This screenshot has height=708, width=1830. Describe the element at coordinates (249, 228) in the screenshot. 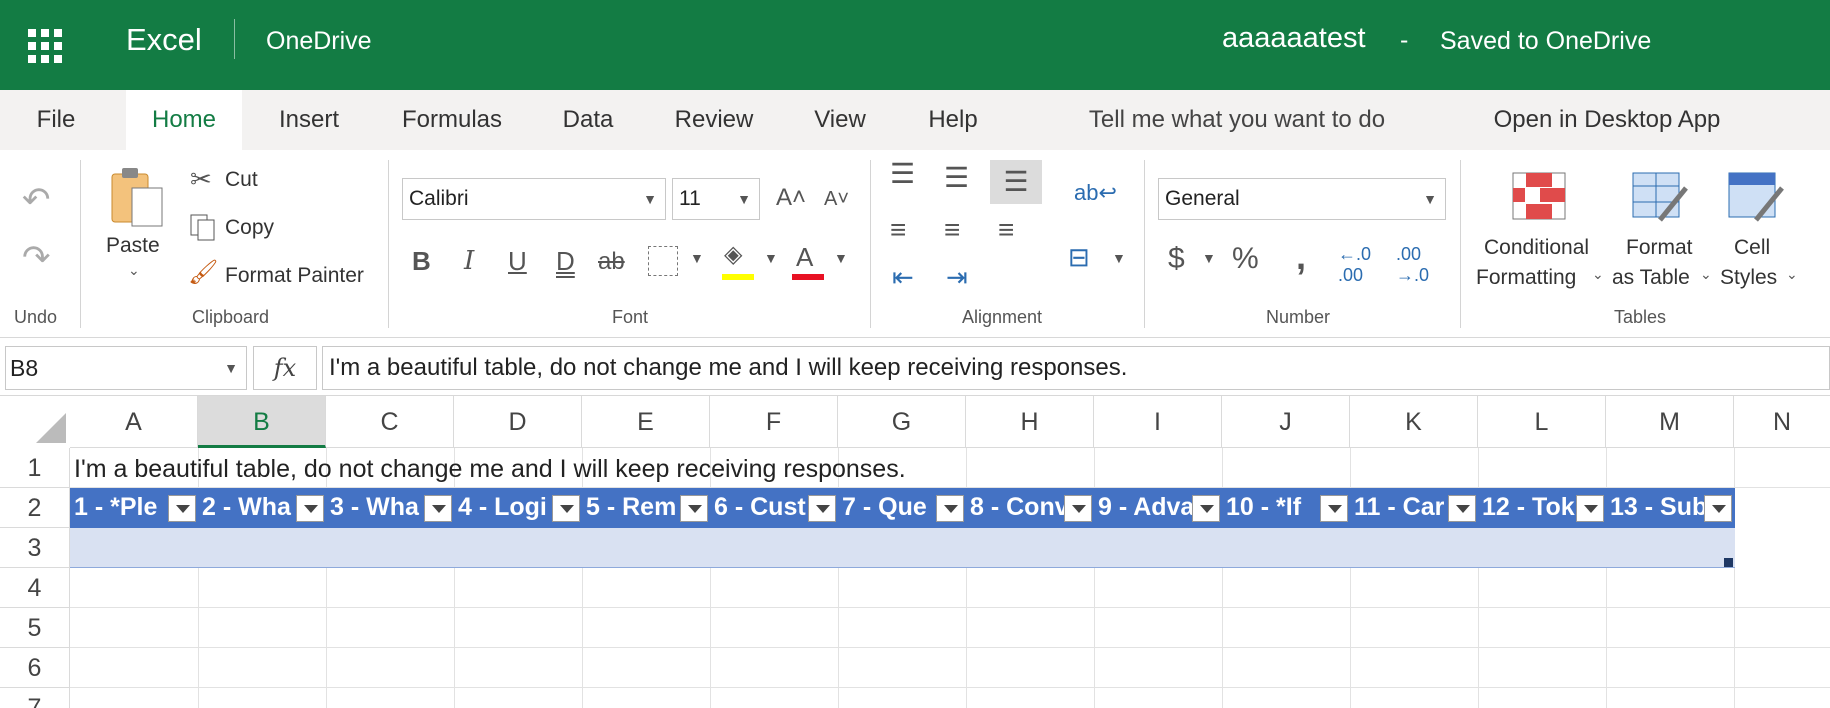

I see `copy-button: Copy` at that location.